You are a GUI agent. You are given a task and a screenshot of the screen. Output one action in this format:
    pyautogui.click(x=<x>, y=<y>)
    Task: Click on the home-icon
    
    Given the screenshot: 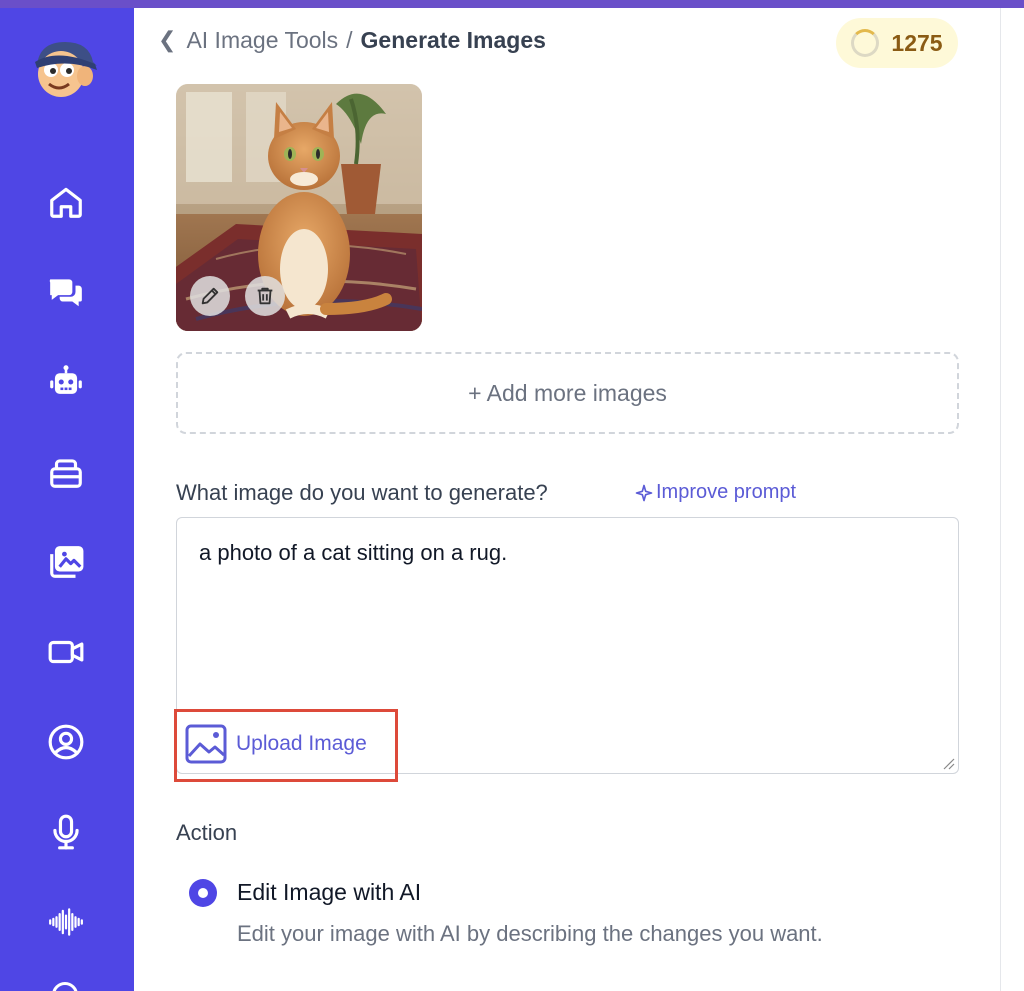 What is the action you would take?
    pyautogui.click(x=66, y=202)
    